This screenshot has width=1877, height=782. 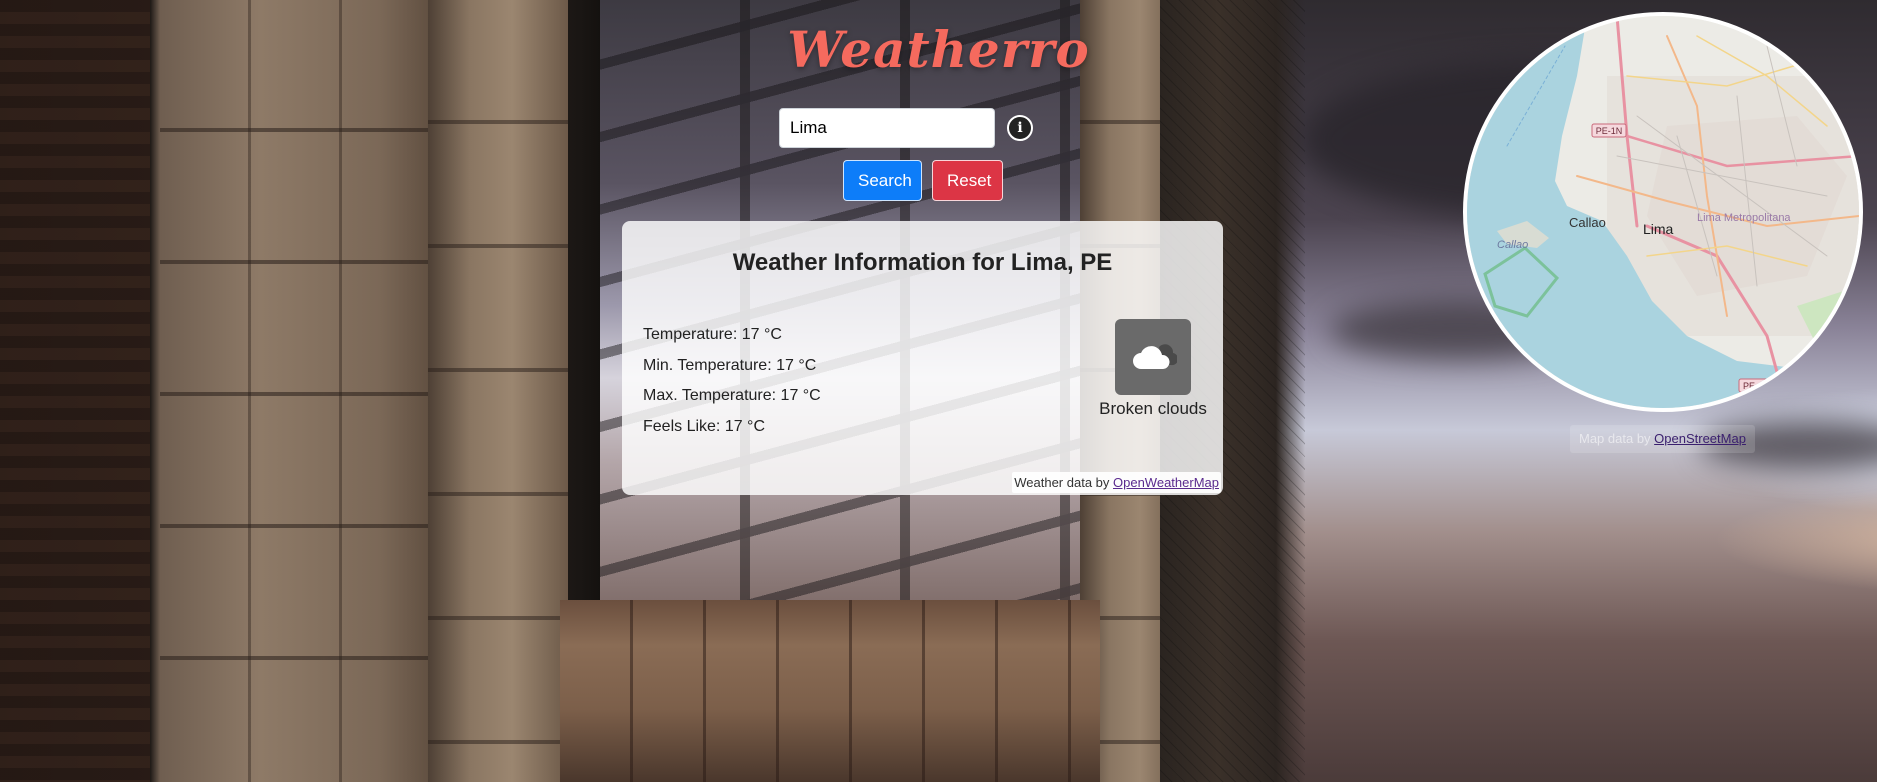 I want to click on pe1n-label: PE-1N, so click(x=1609, y=131).